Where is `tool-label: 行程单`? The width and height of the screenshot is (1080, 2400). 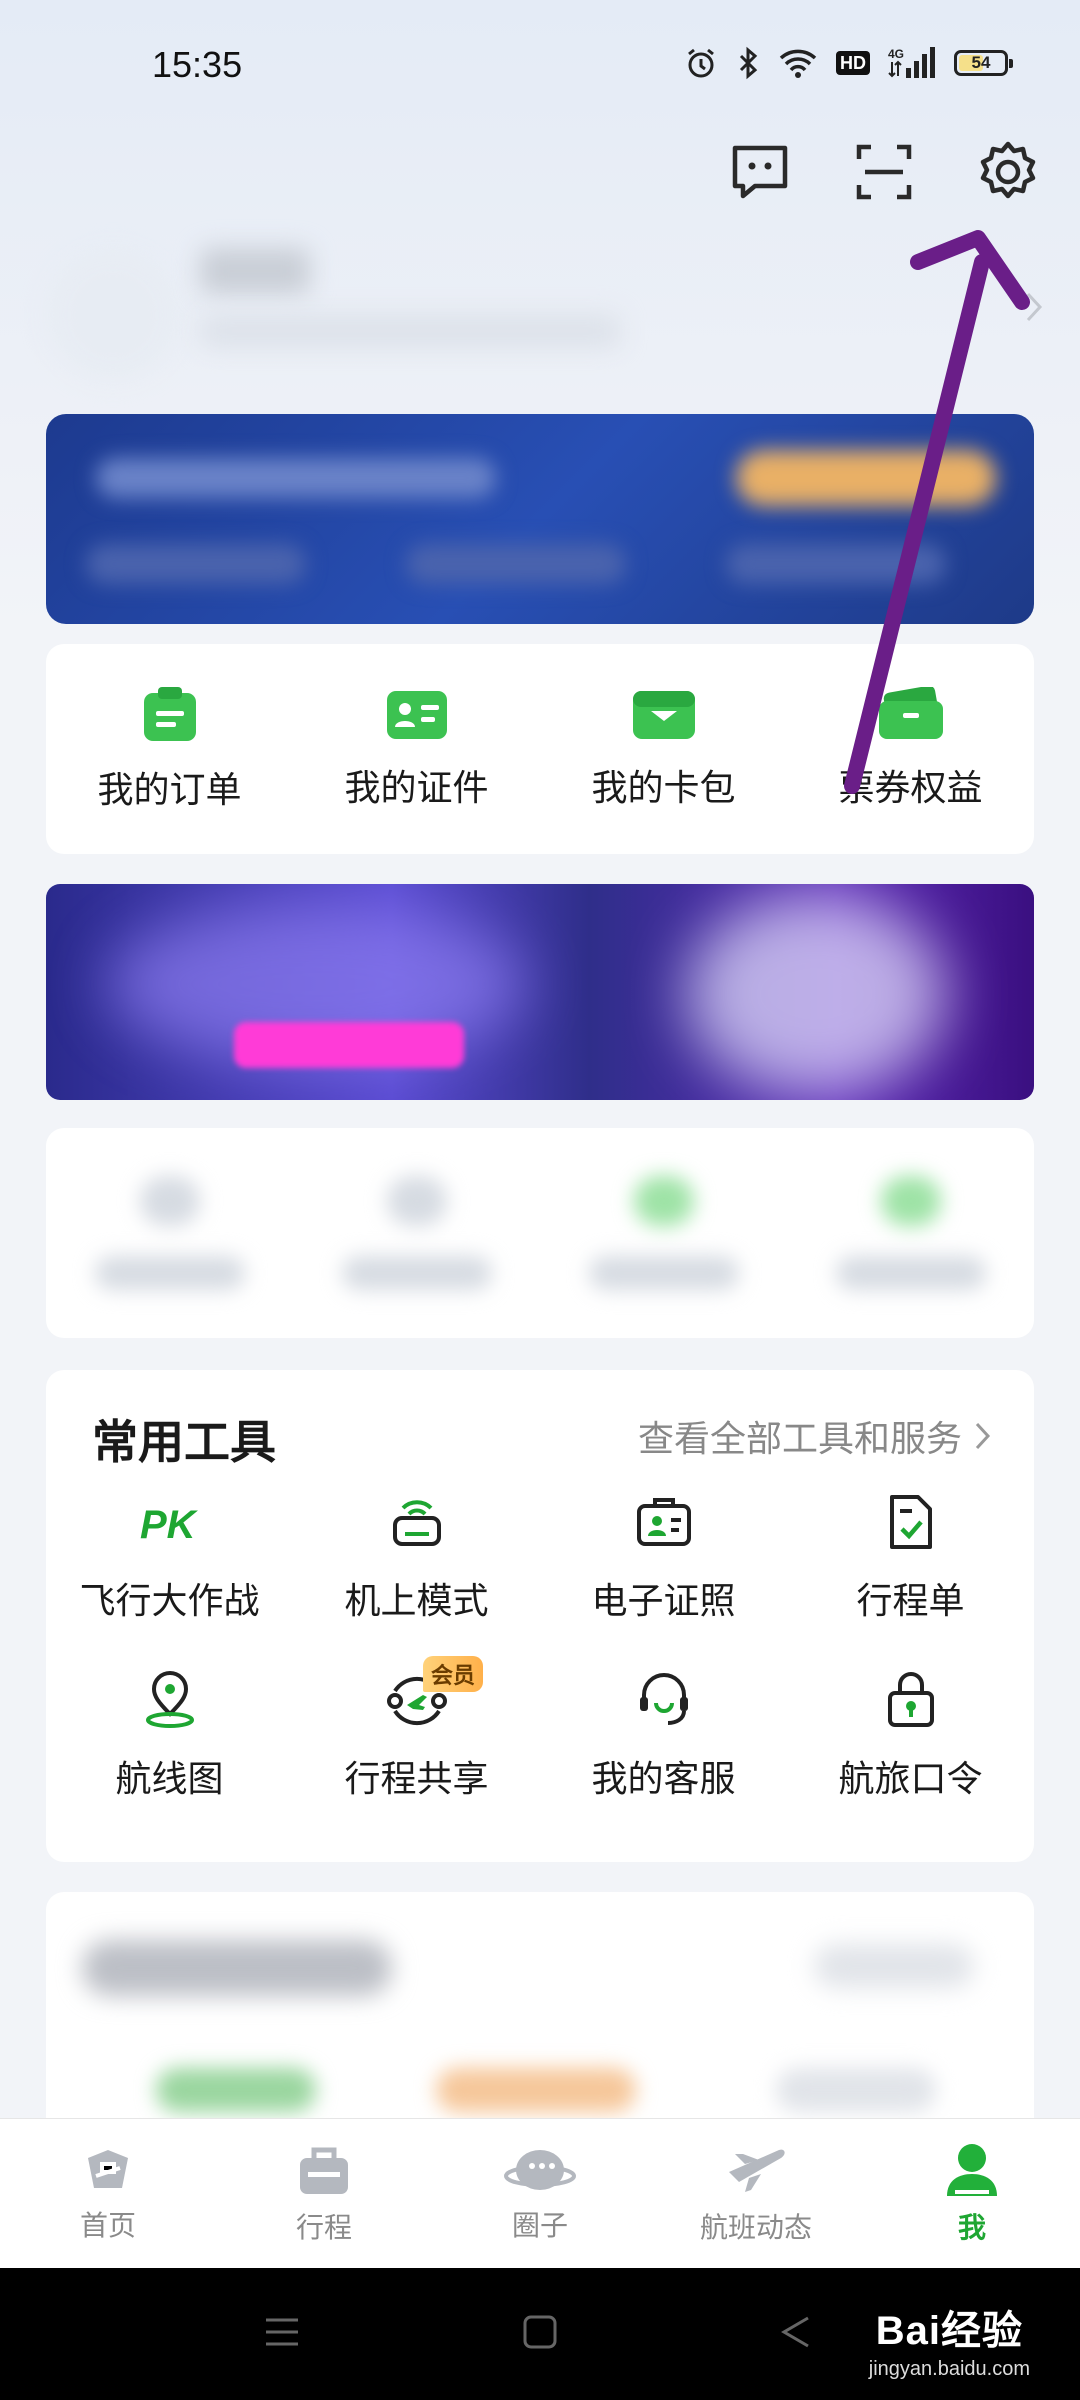
tool-label: 行程单 is located at coordinates (910, 1600).